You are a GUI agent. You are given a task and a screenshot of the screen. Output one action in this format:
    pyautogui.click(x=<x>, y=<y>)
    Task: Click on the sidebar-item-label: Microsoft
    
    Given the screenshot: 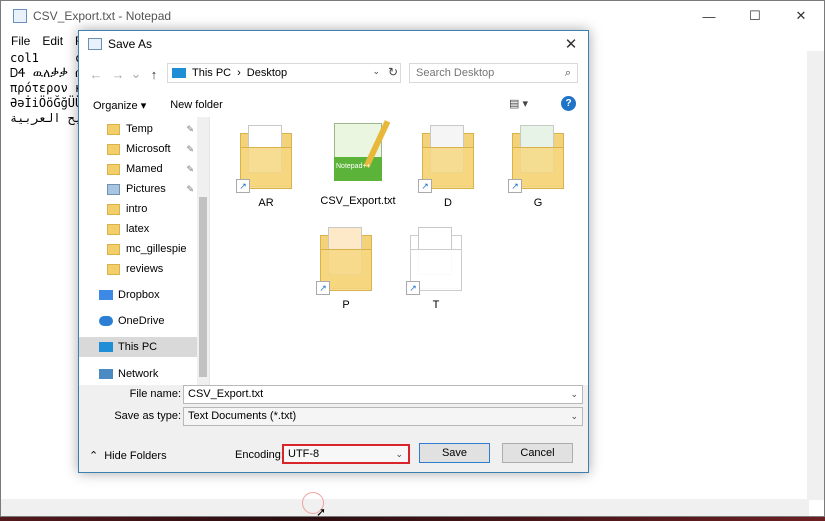 What is the action you would take?
    pyautogui.click(x=148, y=149)
    